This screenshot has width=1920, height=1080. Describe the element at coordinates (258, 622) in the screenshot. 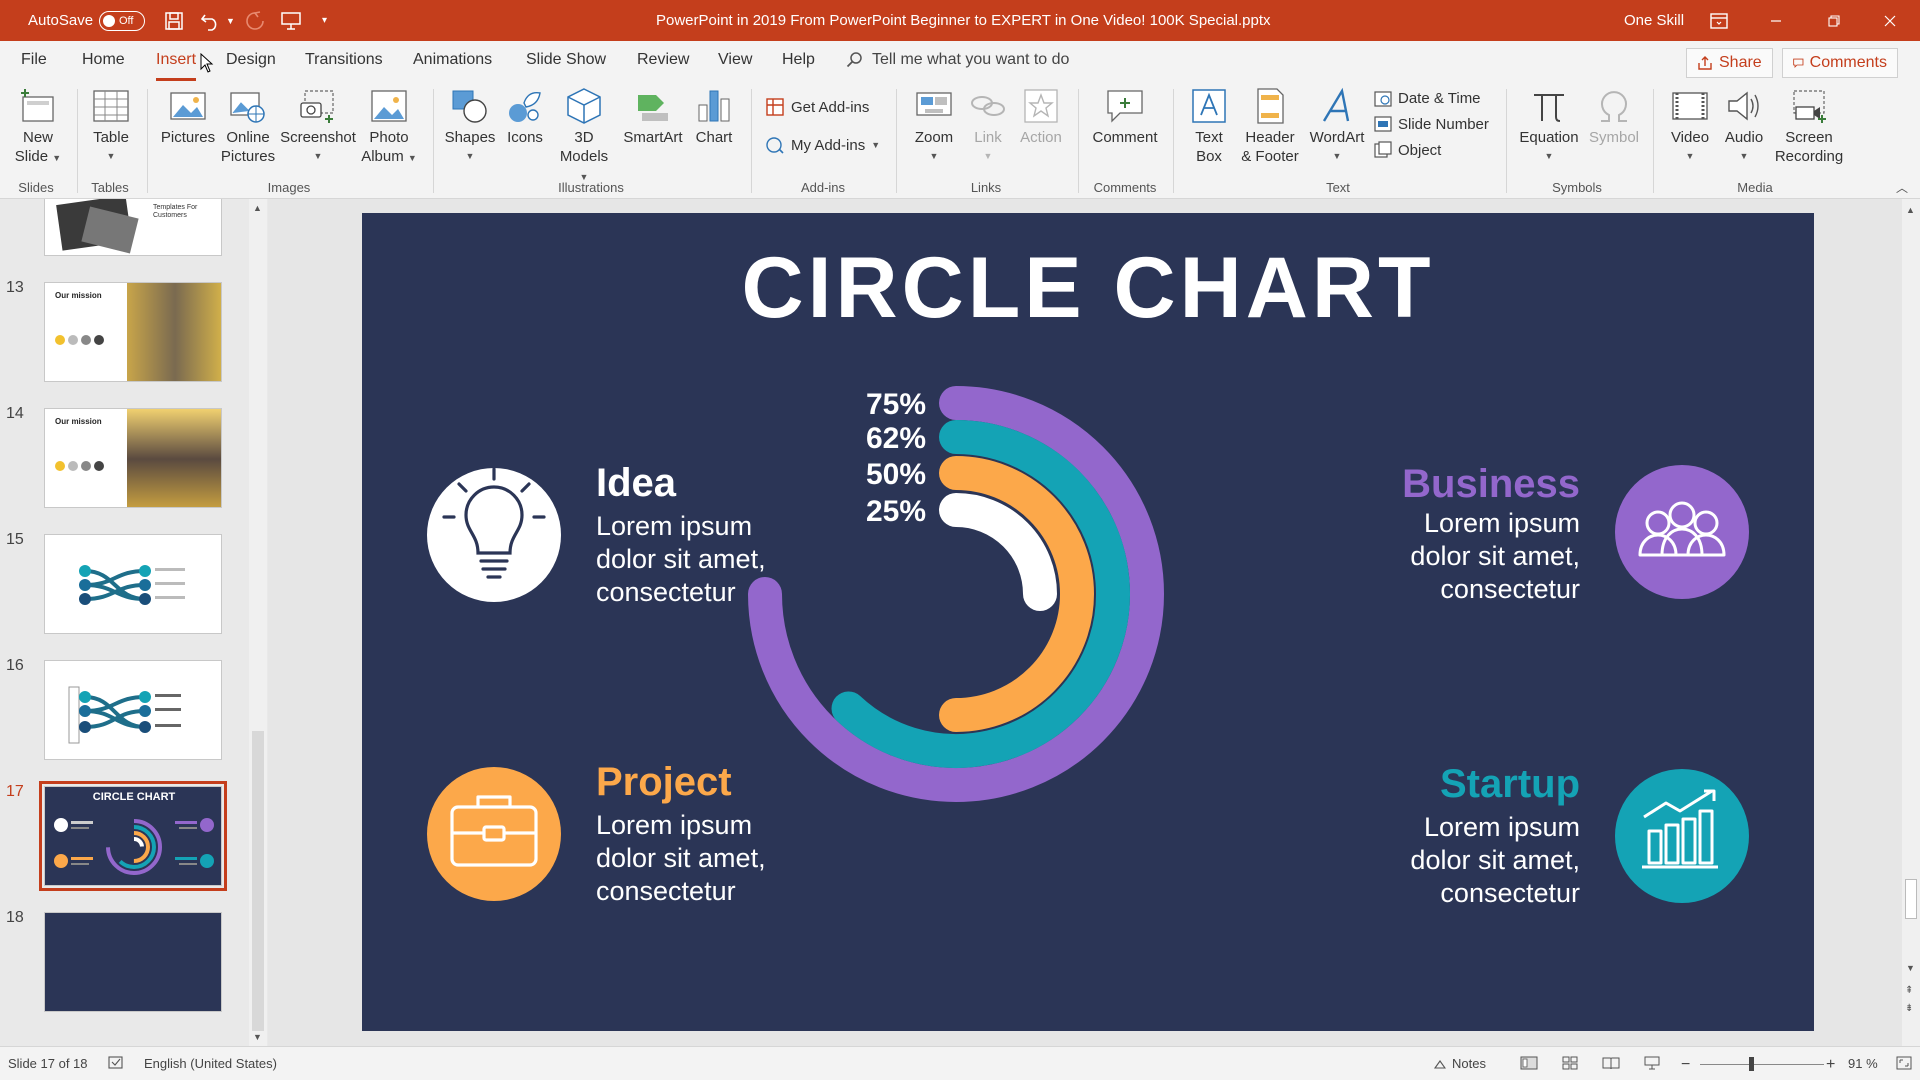

I see `thumbnail-scrollbar: ▲ ▼` at that location.